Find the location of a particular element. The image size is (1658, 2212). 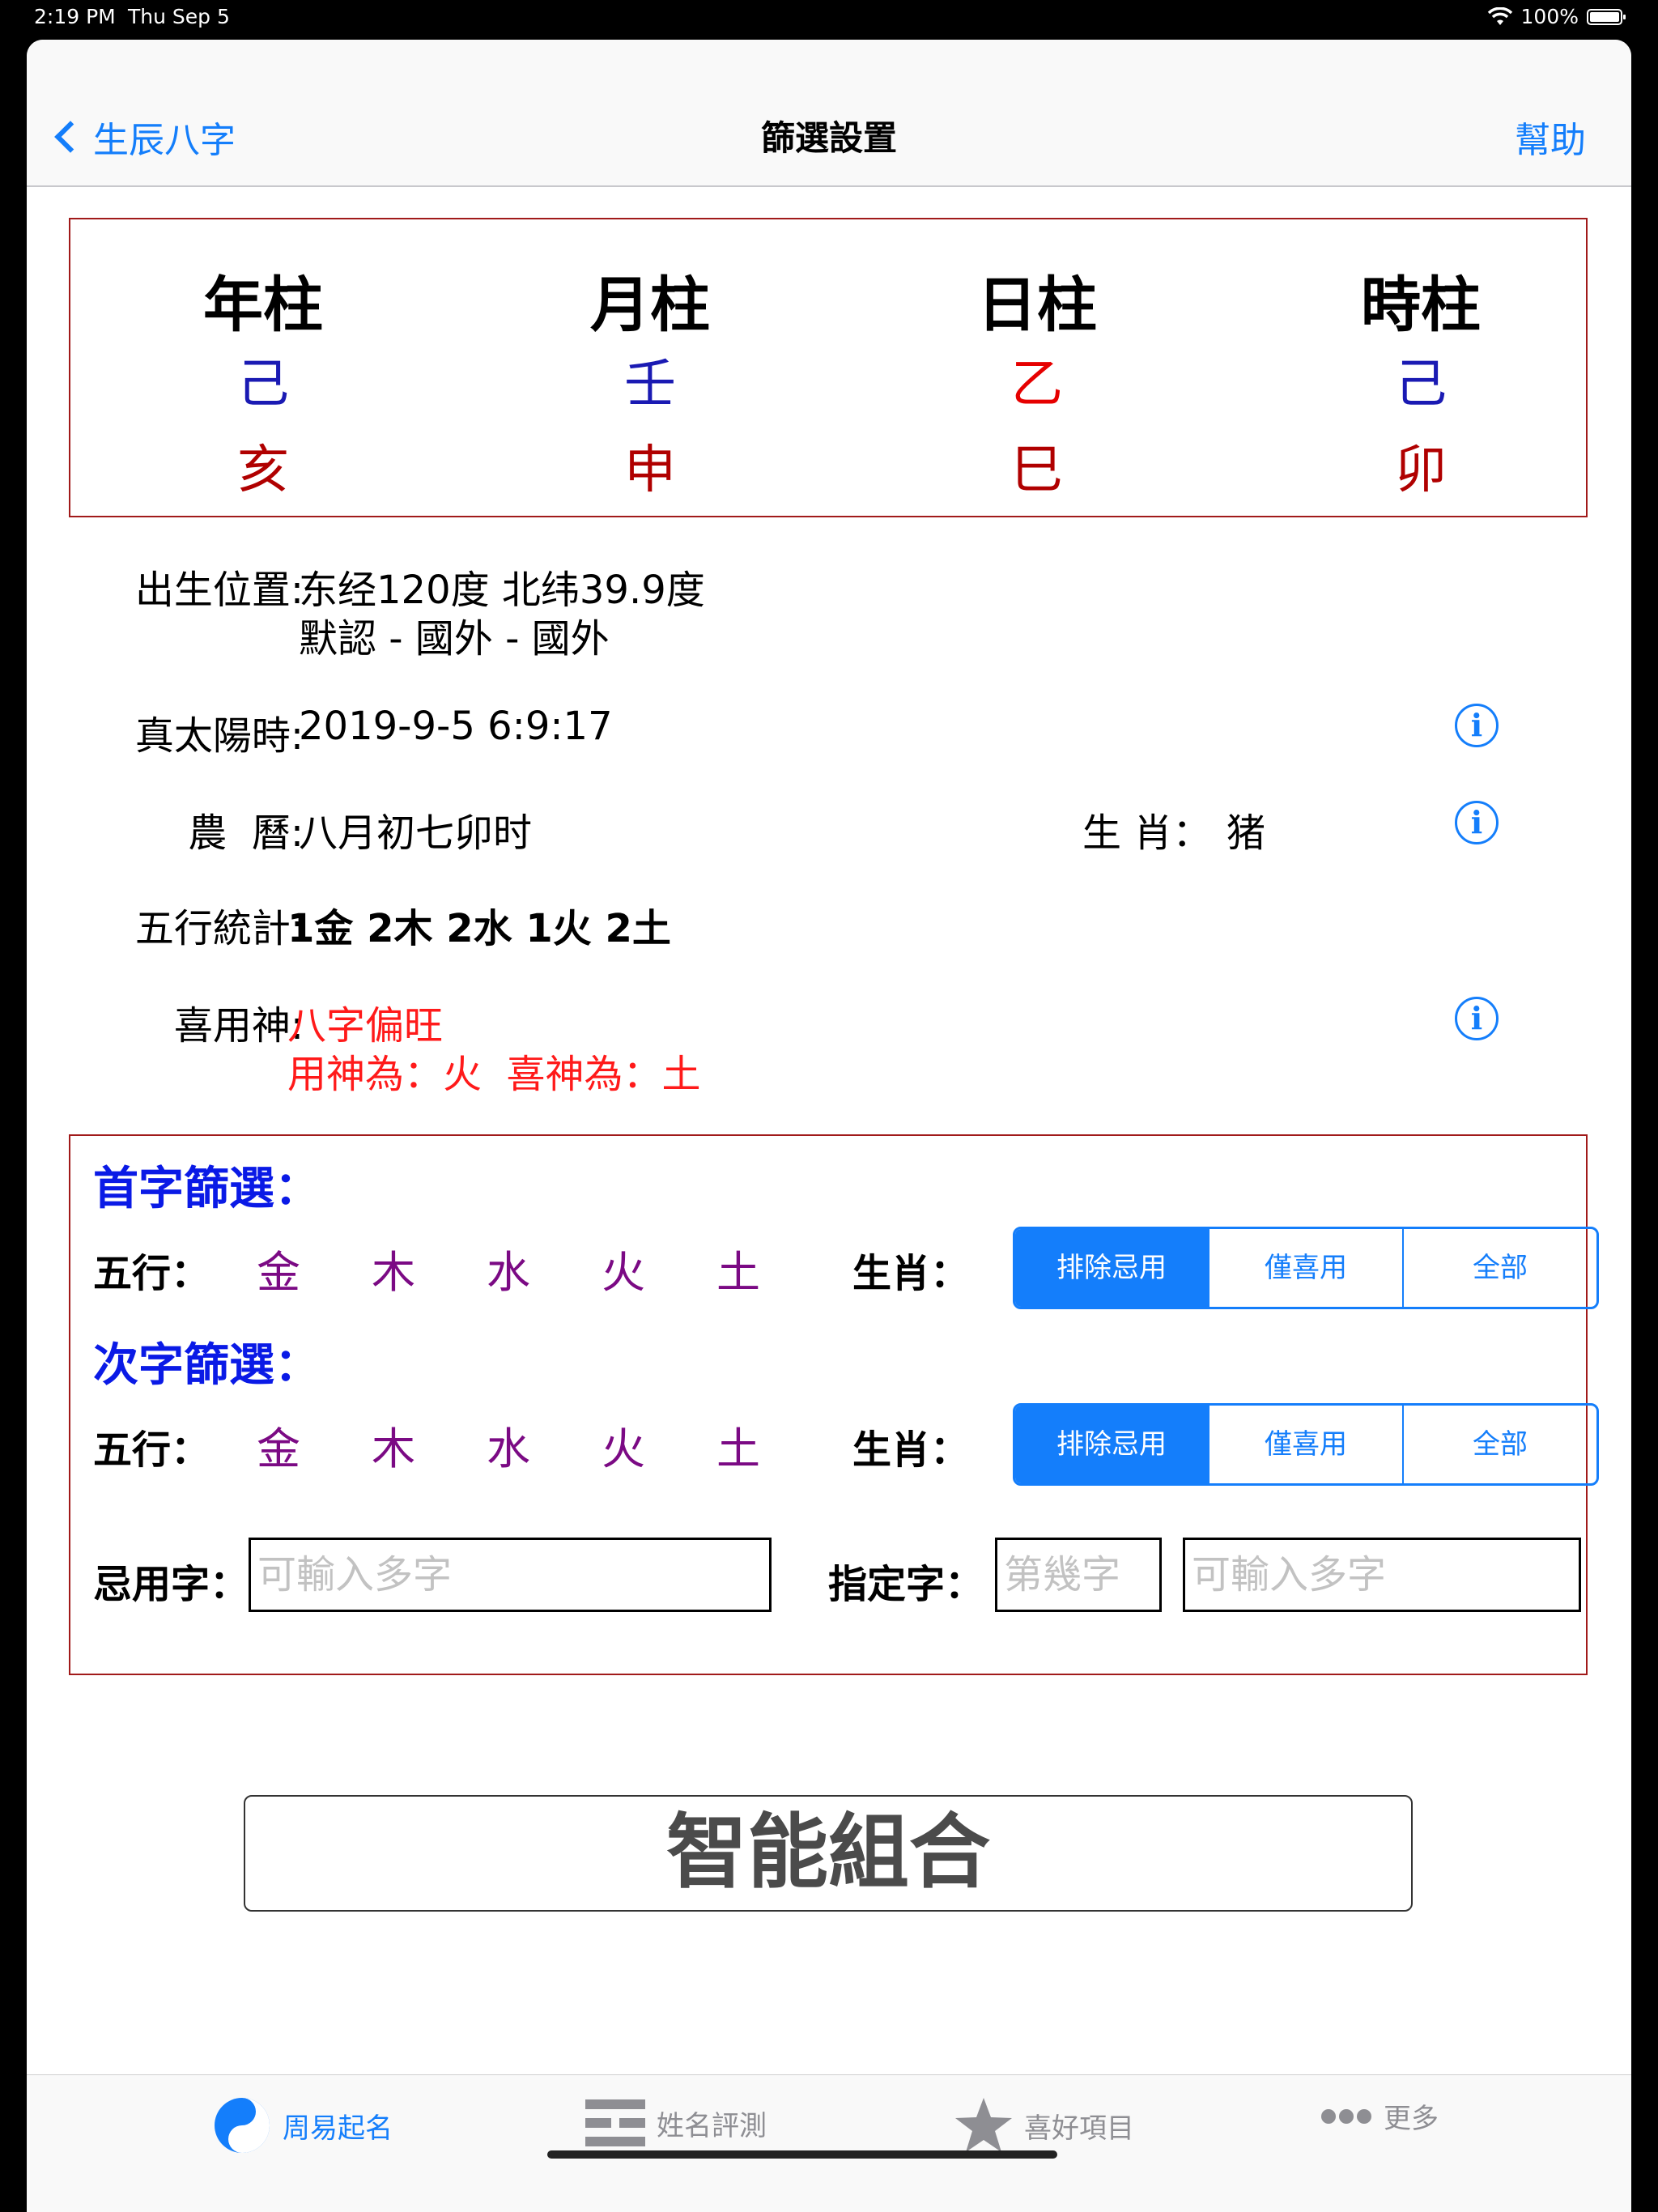

tab-bar: 周易起名 姓名評測 喜好項目 更多 is located at coordinates (829, 2143).